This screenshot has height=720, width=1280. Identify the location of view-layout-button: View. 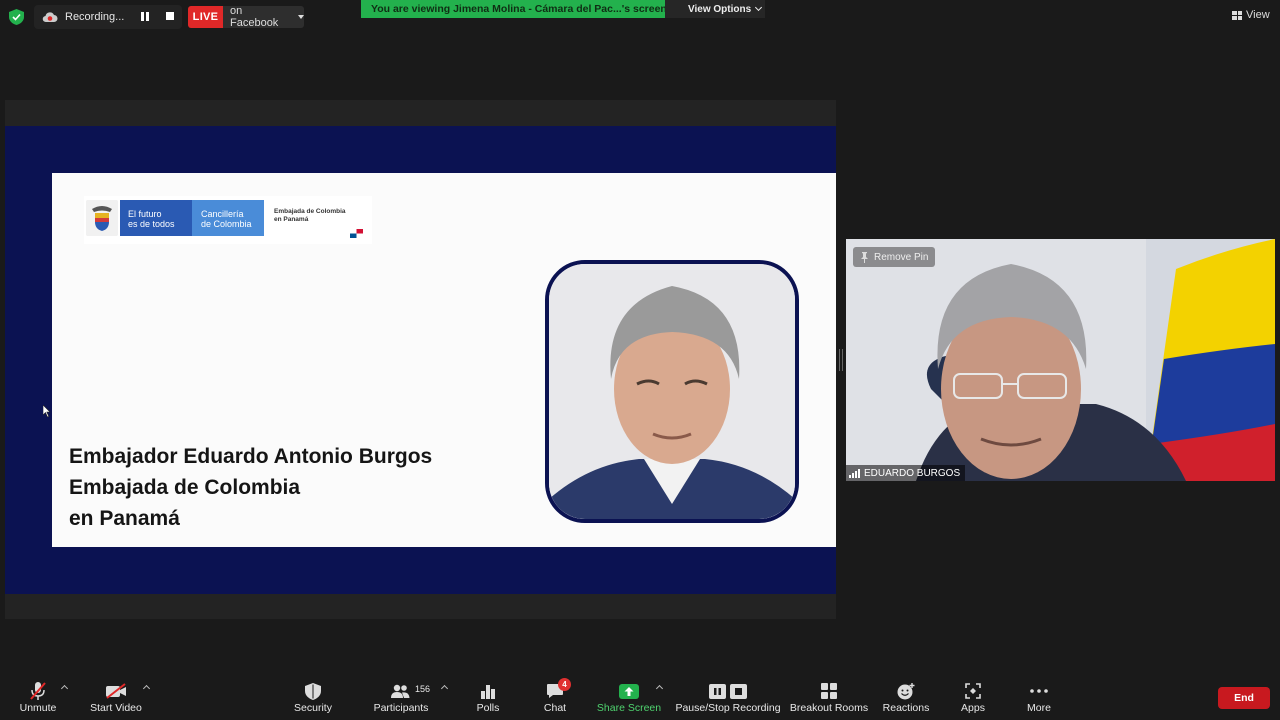
(1249, 15).